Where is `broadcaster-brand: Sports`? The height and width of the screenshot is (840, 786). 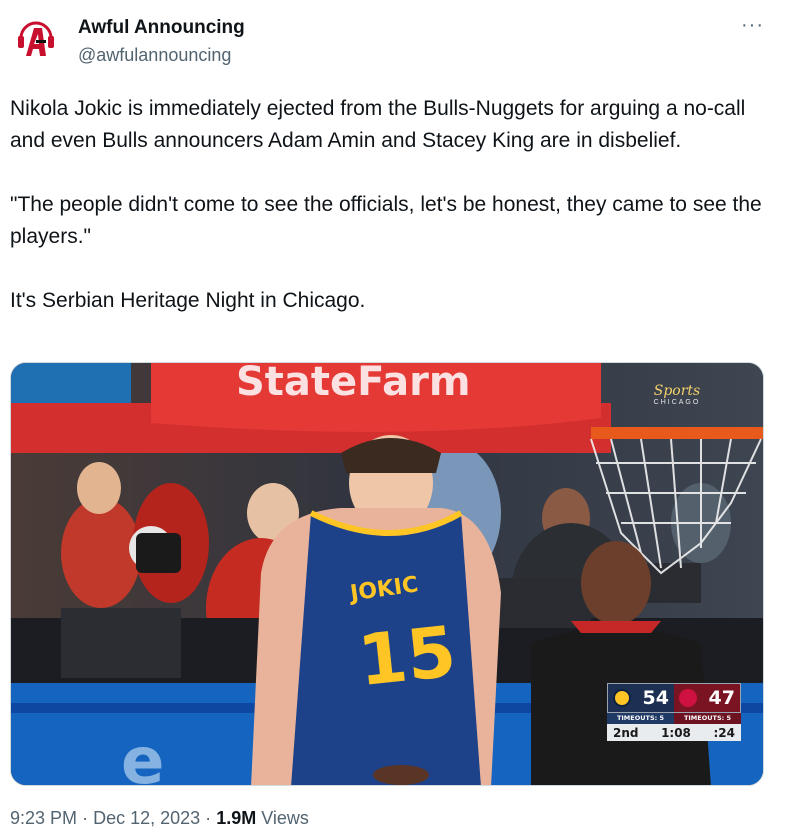 broadcaster-brand: Sports is located at coordinates (677, 391).